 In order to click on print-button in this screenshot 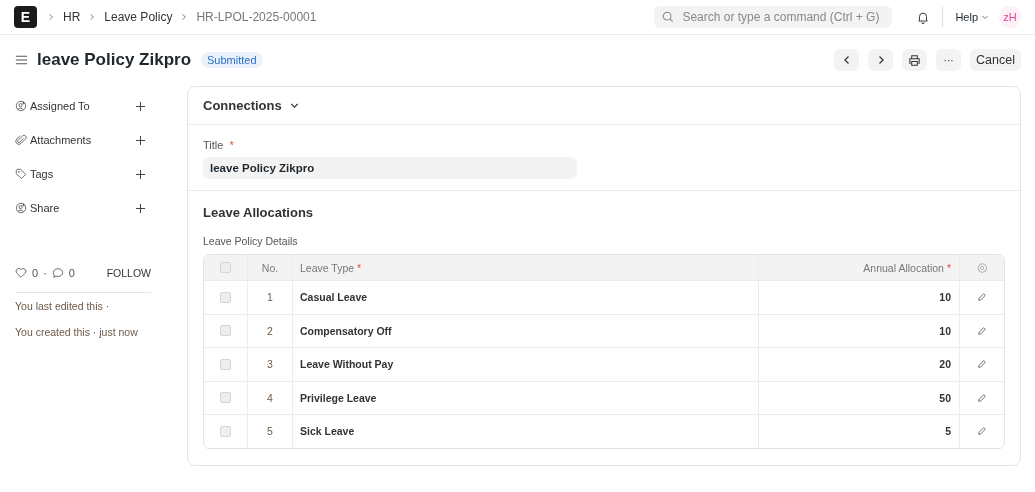, I will do `click(915, 60)`.